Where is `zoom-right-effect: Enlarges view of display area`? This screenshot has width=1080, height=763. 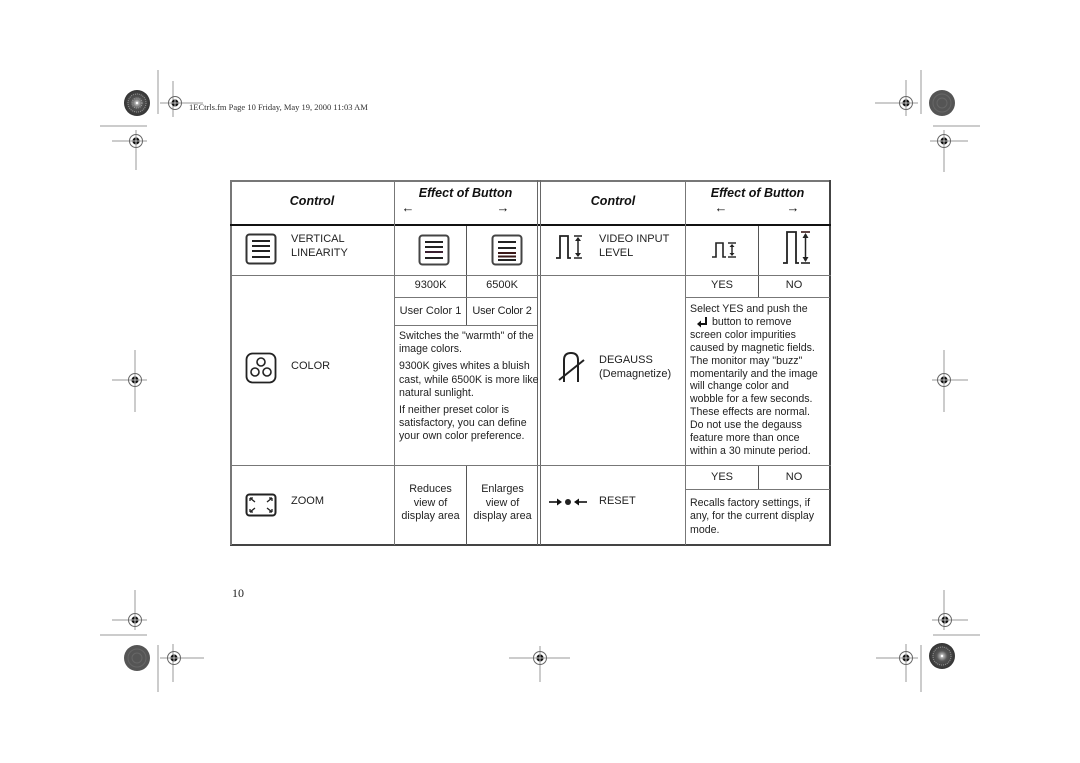
zoom-right-effect: Enlarges view of display area is located at coordinates (502, 503).